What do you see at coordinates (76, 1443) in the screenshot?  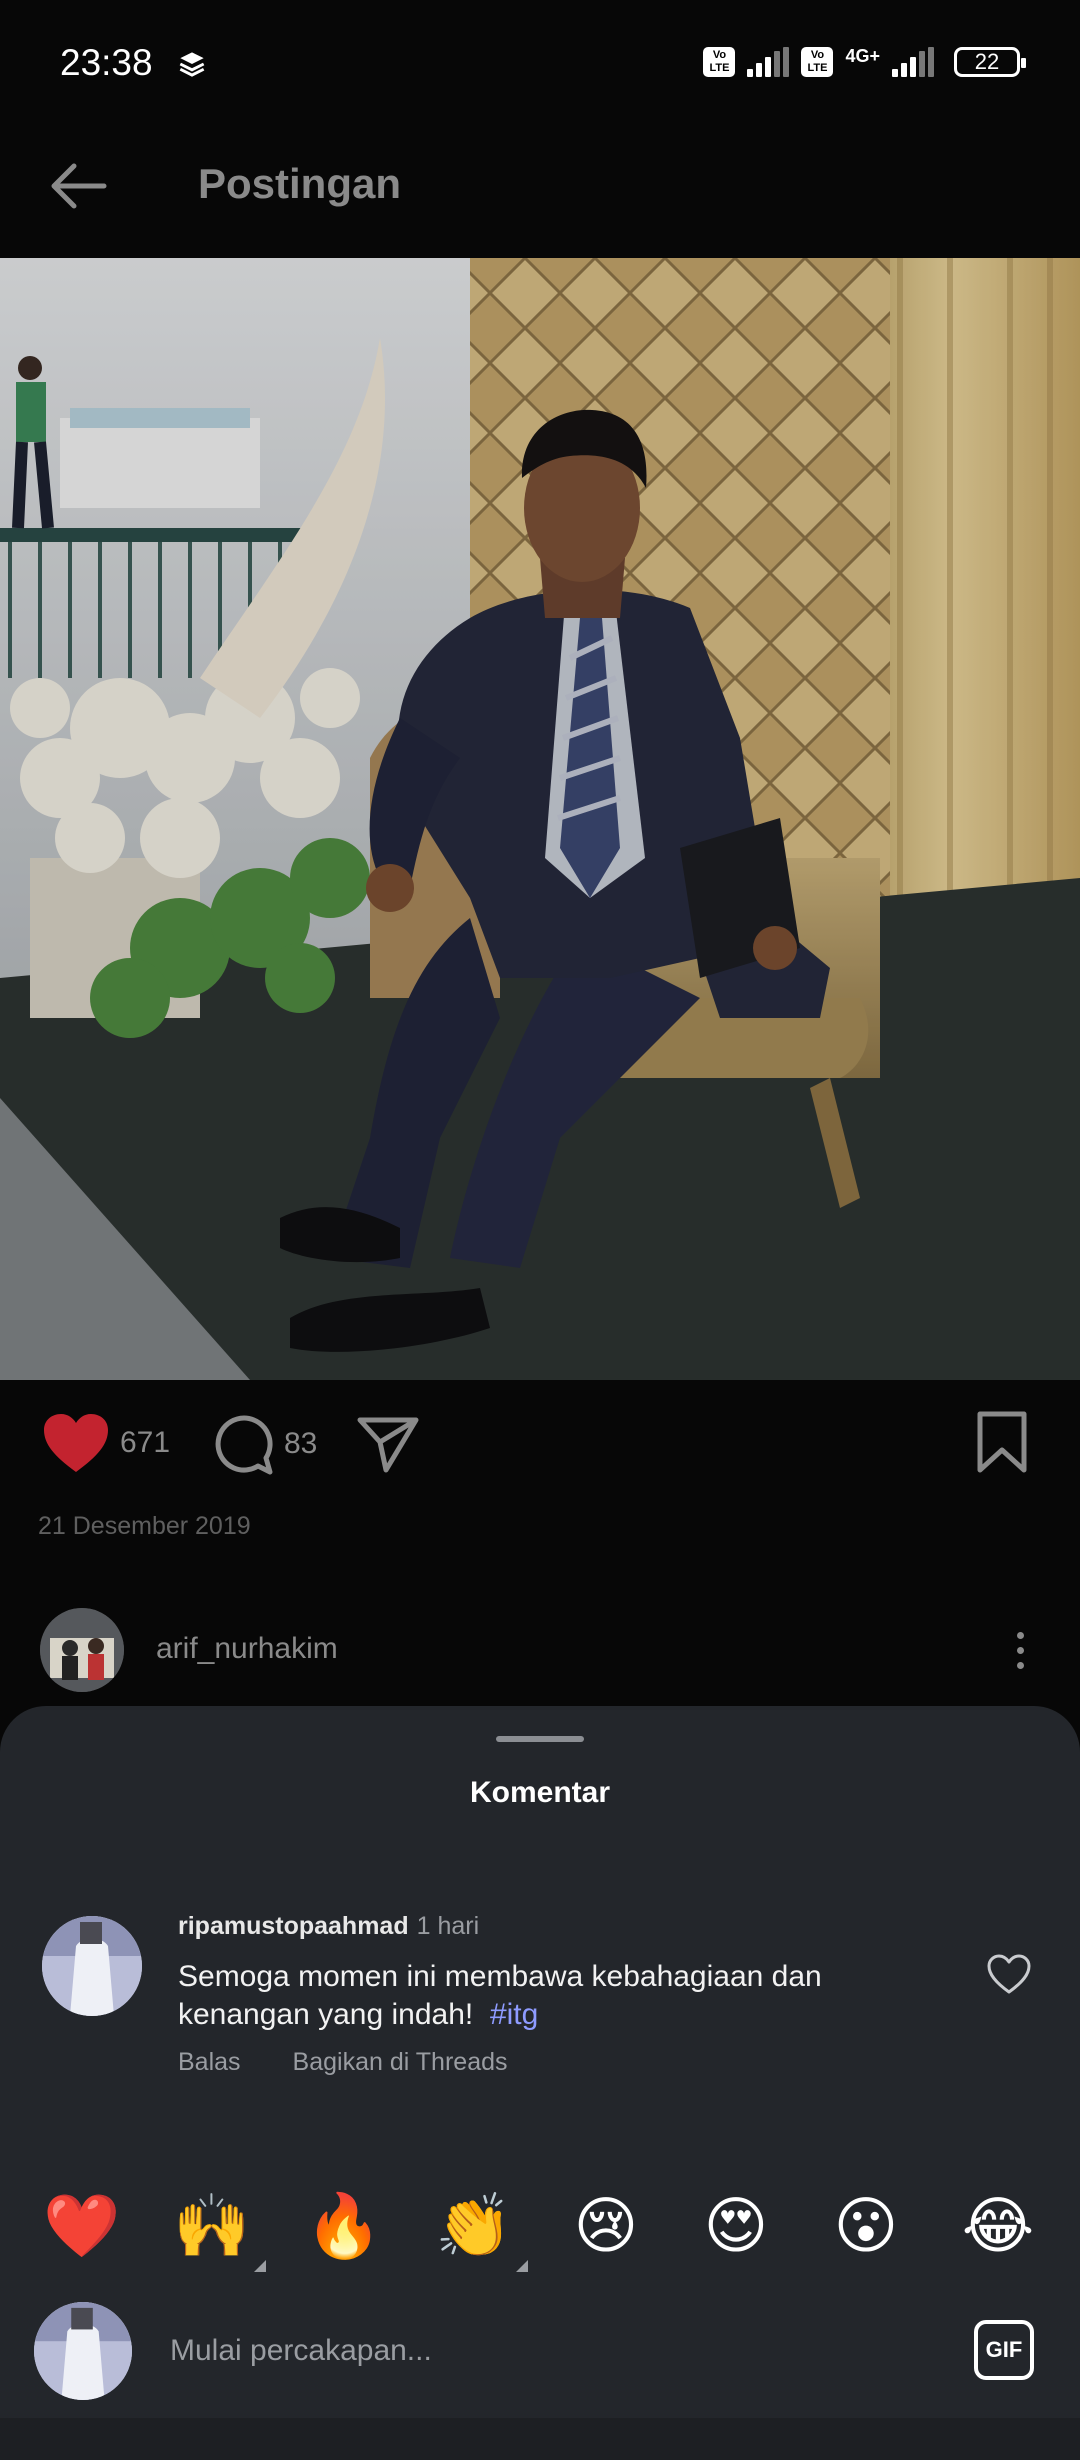 I see `heart-filled-icon` at bounding box center [76, 1443].